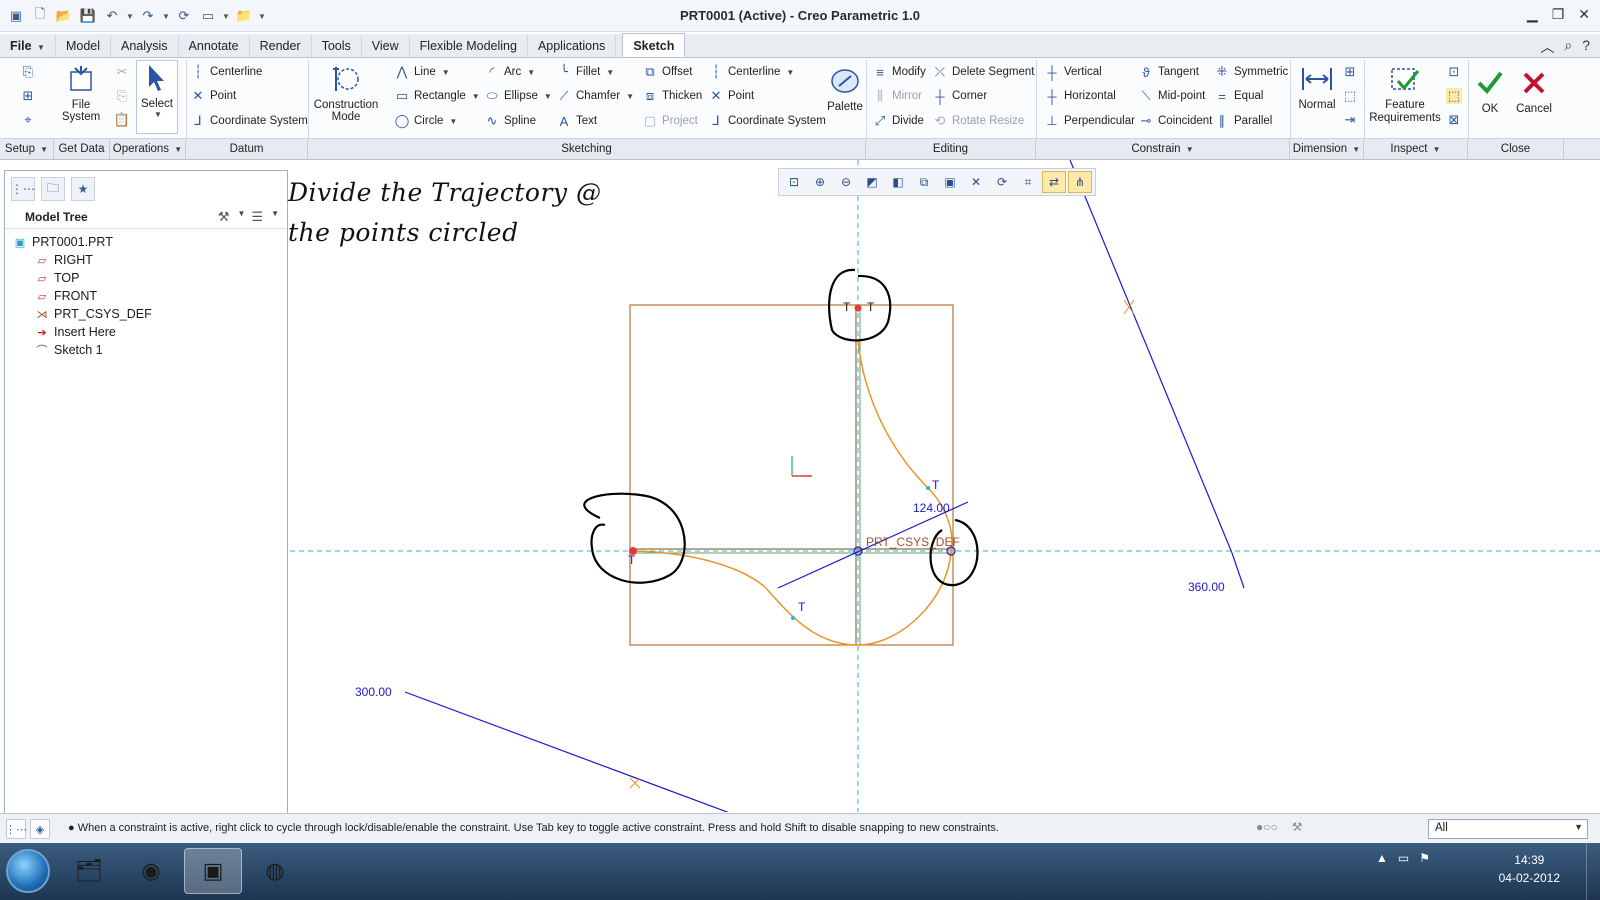 The width and height of the screenshot is (1600, 900). Describe the element at coordinates (257, 217) in the screenshot. I see `tree-show-icon: ☰` at that location.